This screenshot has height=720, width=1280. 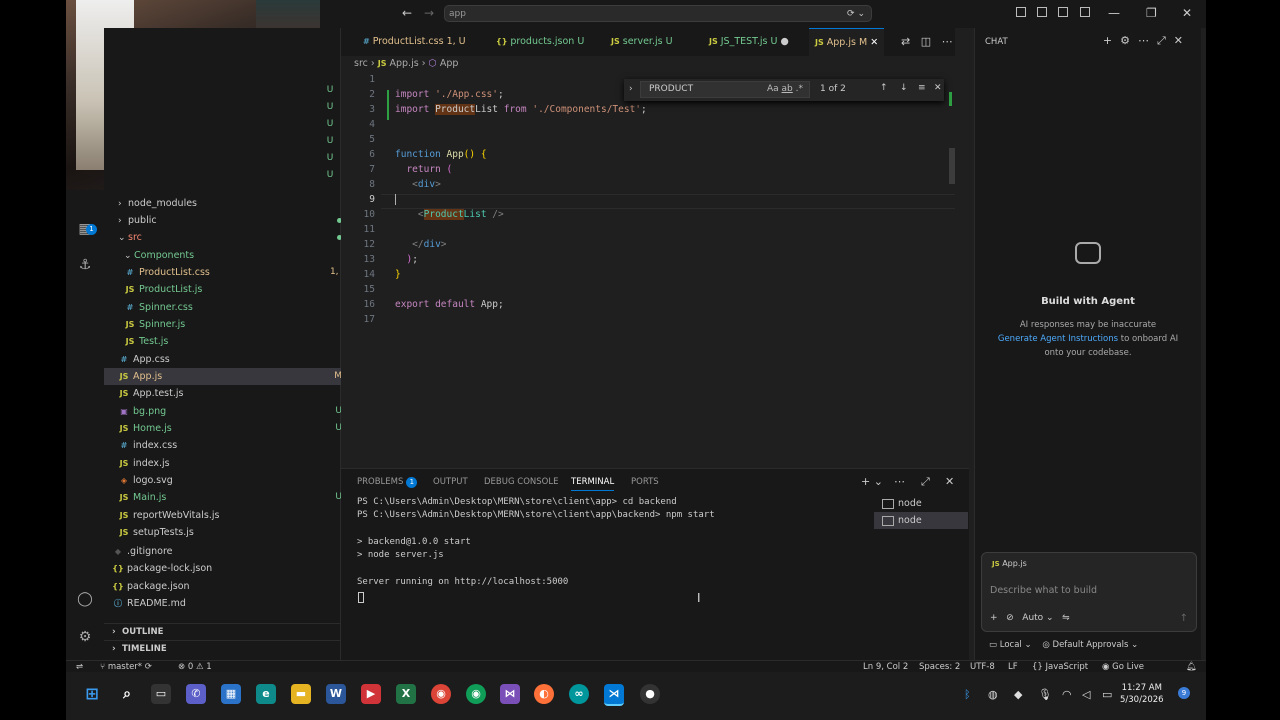 I want to click on secondary-sidebar-toggle-icon, so click(x=1084, y=12).